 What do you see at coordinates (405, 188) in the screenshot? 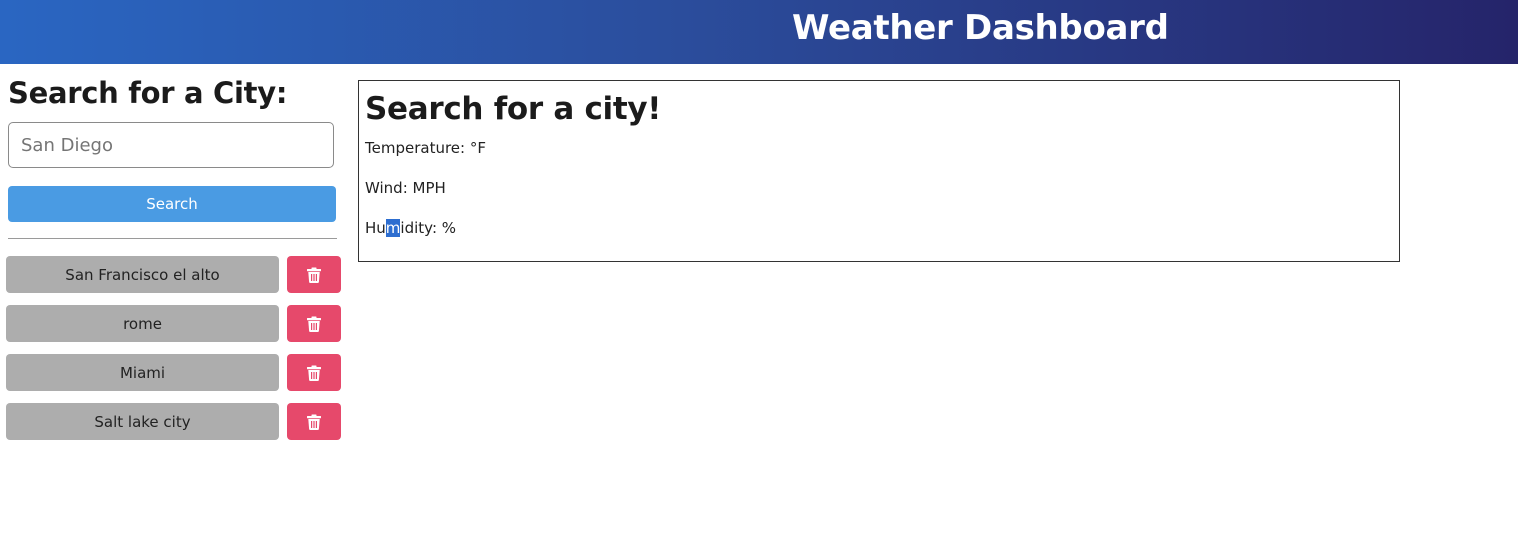
I see `wind-text: Wind: MPH` at bounding box center [405, 188].